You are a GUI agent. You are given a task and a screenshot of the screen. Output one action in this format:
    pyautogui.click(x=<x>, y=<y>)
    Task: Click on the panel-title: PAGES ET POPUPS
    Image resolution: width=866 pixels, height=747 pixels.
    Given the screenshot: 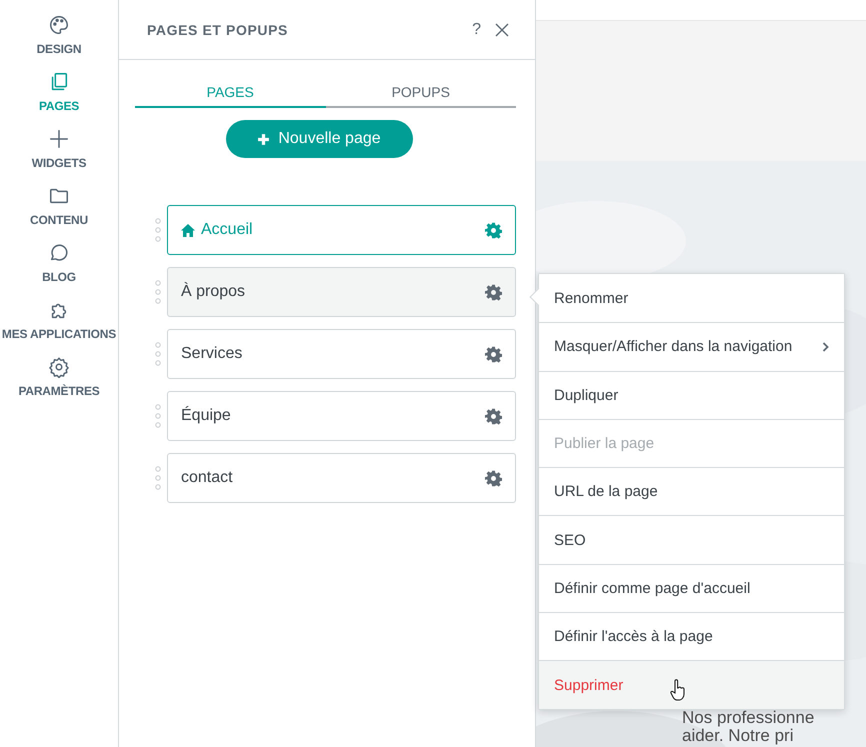 What is the action you would take?
    pyautogui.click(x=218, y=30)
    